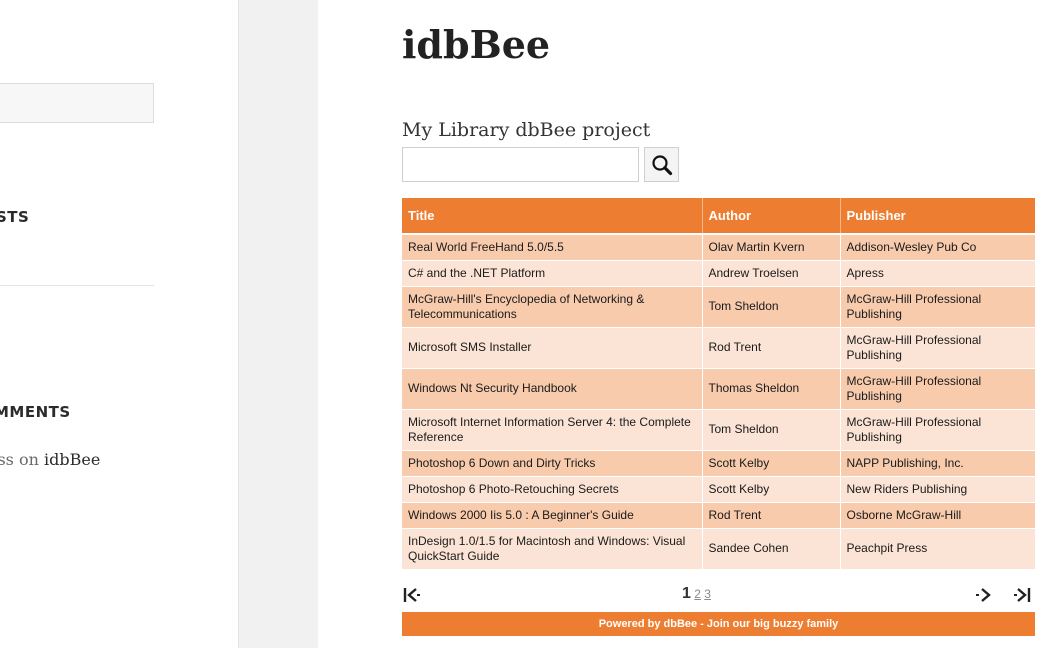  Describe the element at coordinates (552, 247) in the screenshot. I see `cell-title: Real World FreeHand 5.0/5.5` at that location.